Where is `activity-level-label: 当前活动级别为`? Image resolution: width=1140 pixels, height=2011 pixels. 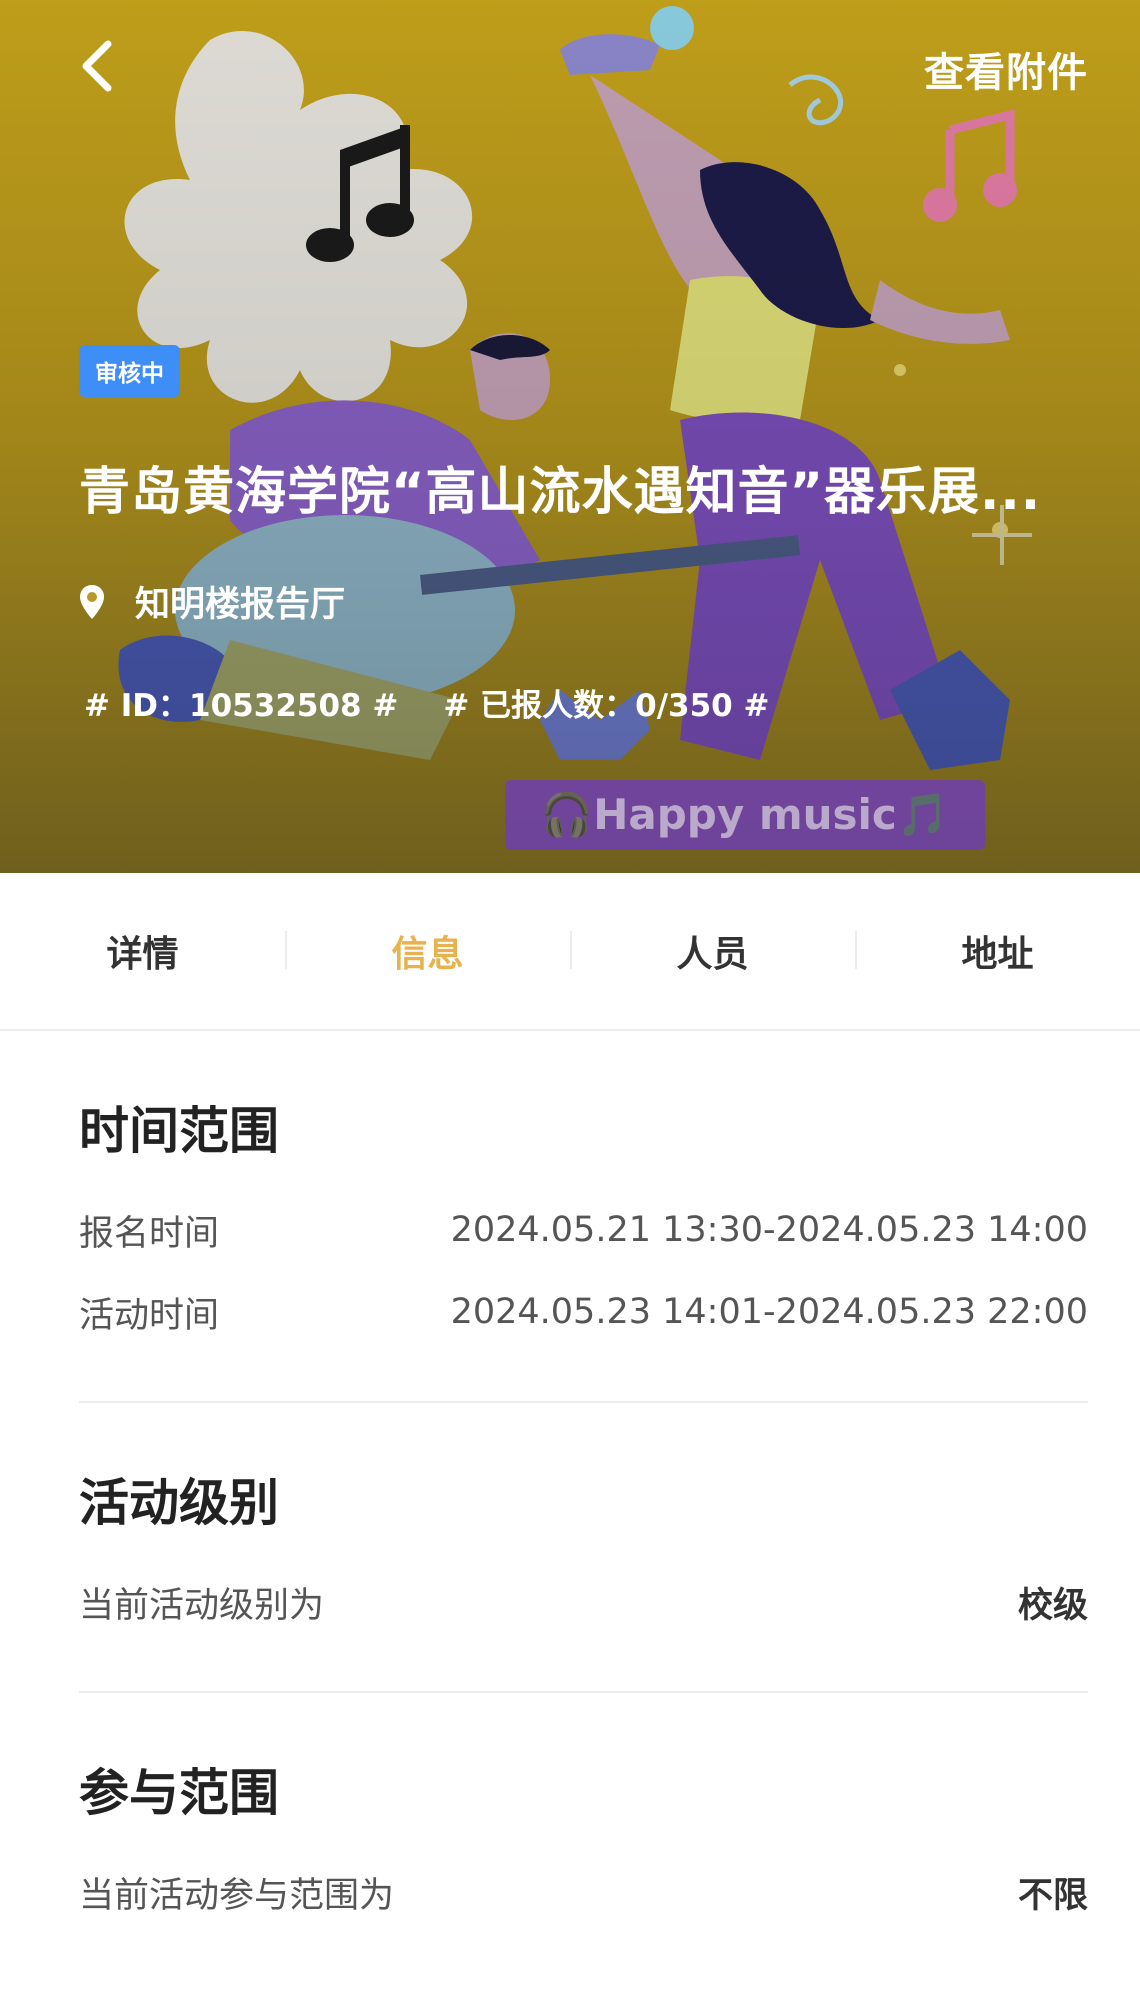 activity-level-label: 当前活动级别为 is located at coordinates (202, 1605).